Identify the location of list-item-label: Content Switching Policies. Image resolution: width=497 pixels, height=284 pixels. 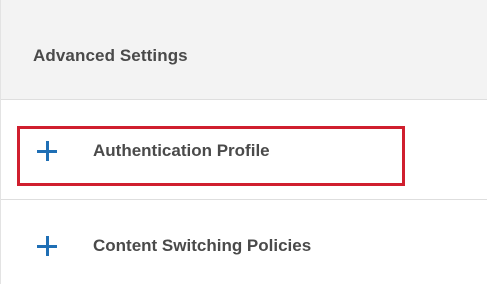
(202, 246).